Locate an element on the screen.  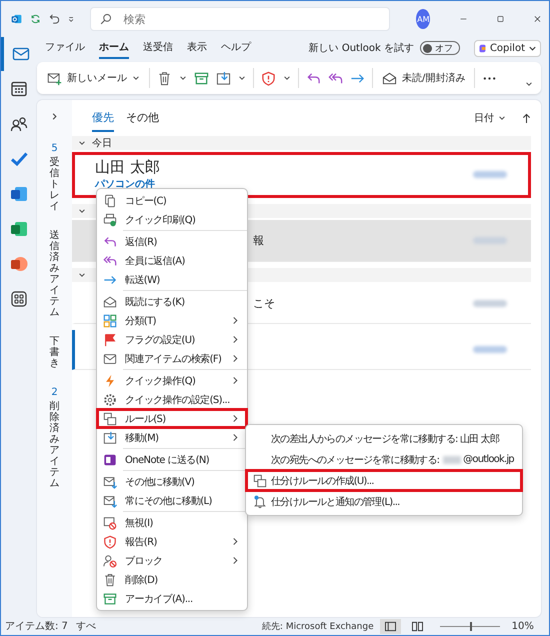
avatar: AM is located at coordinates (423, 19).